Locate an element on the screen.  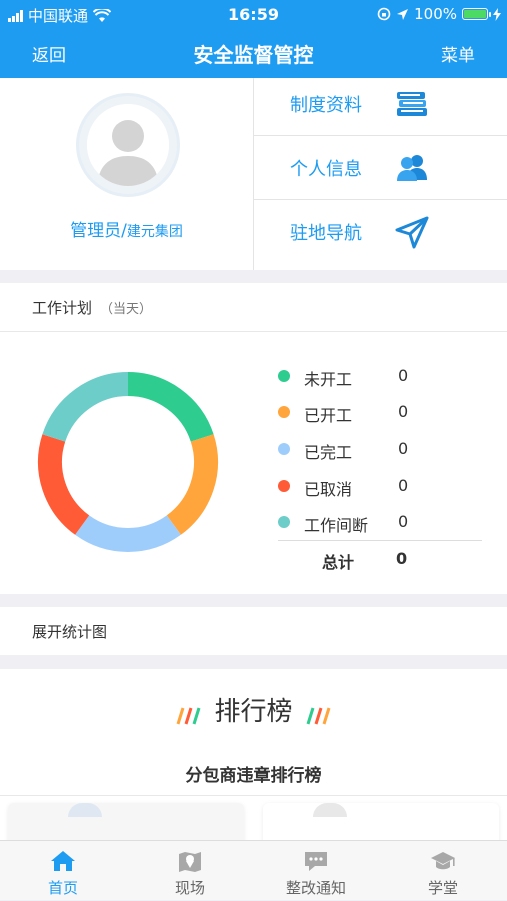
map-pin-icon is located at coordinates (190, 862).